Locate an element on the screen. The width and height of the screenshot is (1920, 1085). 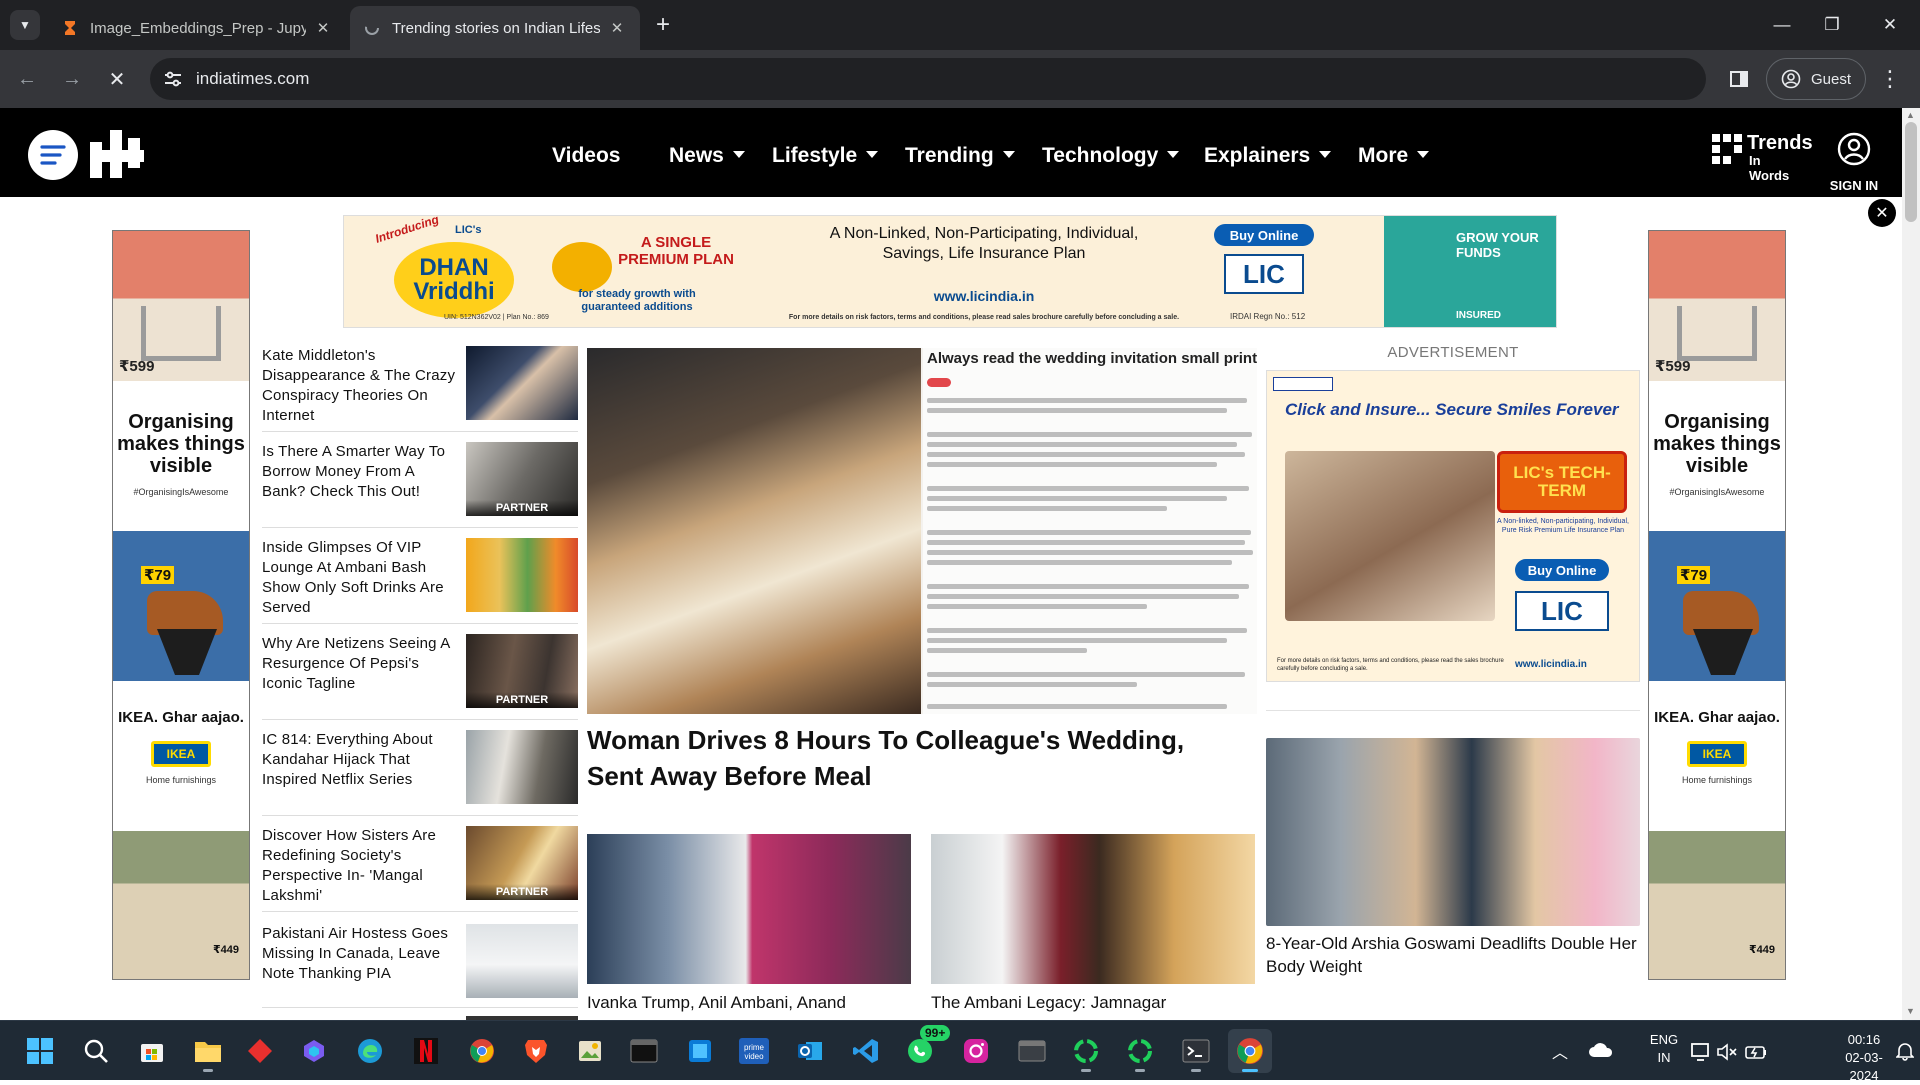
taskbar-store is located at coordinates (152, 1051).